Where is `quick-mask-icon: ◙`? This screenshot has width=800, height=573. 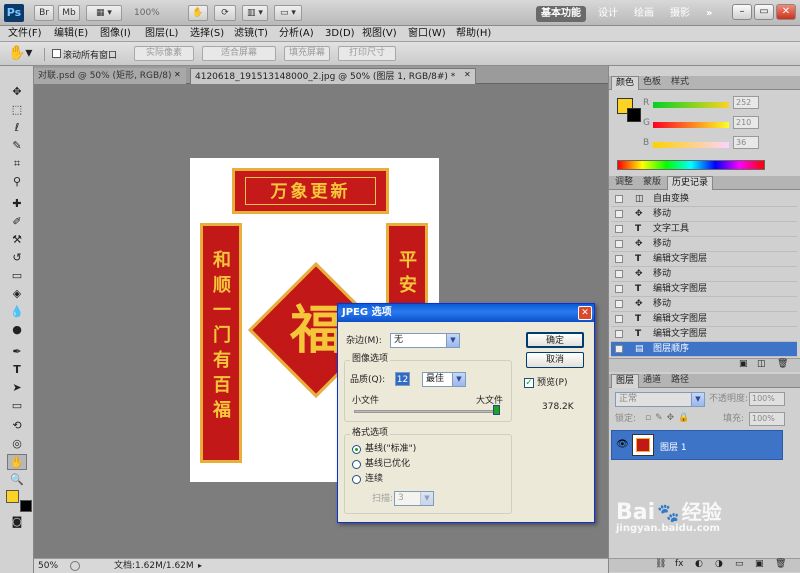 quick-mask-icon: ◙ is located at coordinates (17, 522).